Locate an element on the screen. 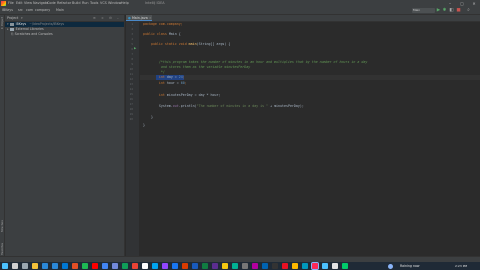 The height and width of the screenshot is (270, 480). weather-icon is located at coordinates (390, 266).